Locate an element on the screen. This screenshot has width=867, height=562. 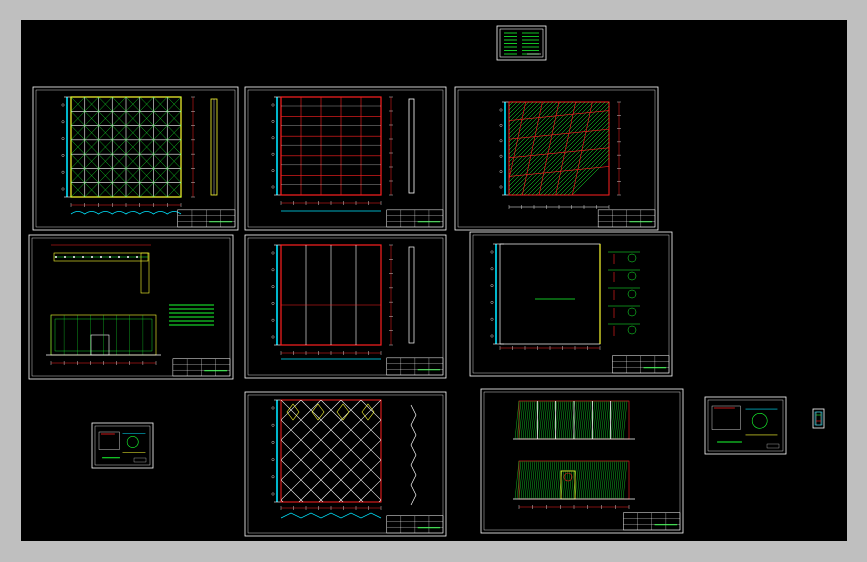
sheet-s4 is located at coordinates (131, 307).